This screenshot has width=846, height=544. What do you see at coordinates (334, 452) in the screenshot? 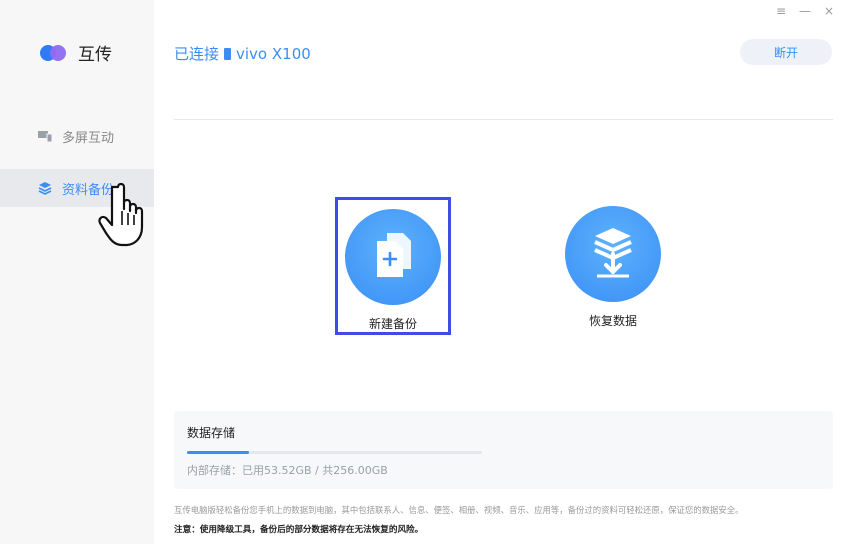
I see `storage-progress` at bounding box center [334, 452].